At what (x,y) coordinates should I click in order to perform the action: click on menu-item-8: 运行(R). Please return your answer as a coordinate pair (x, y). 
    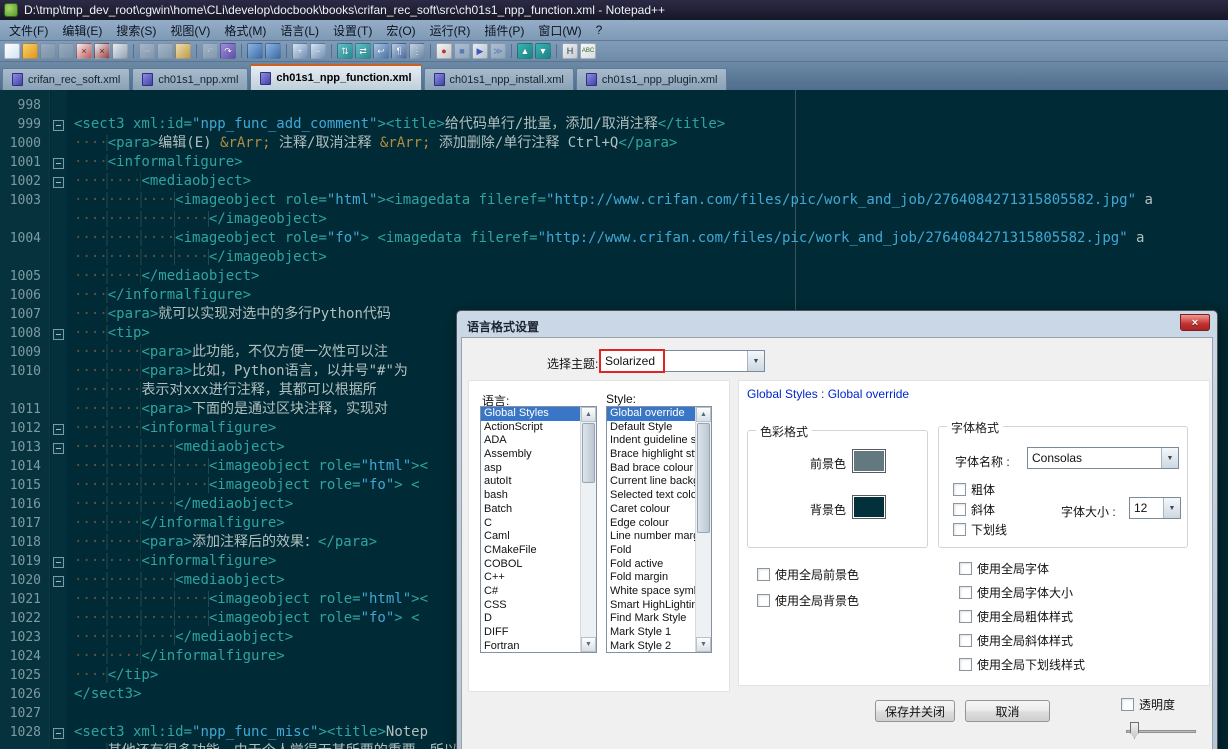
    Looking at the image, I should click on (450, 30).